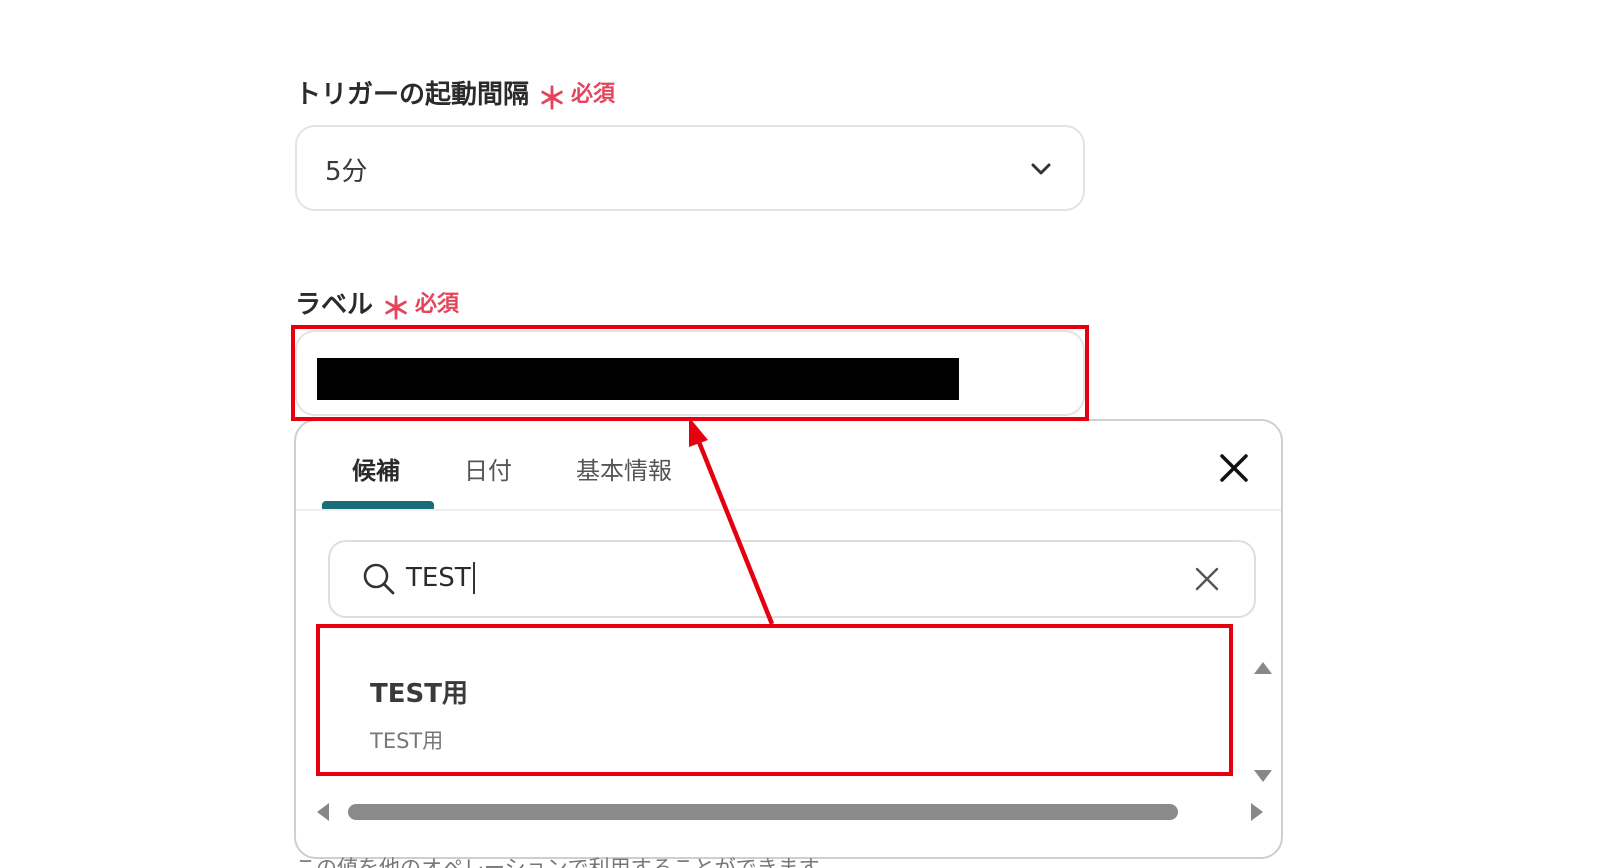 The width and height of the screenshot is (1600, 868). I want to click on tab-basic-info: 基本情報, so click(624, 468).